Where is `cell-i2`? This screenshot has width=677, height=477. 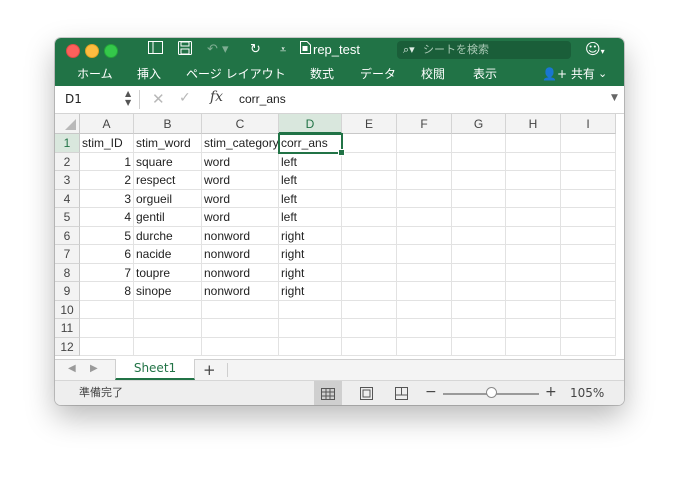
cell-i2 is located at coordinates (588, 161).